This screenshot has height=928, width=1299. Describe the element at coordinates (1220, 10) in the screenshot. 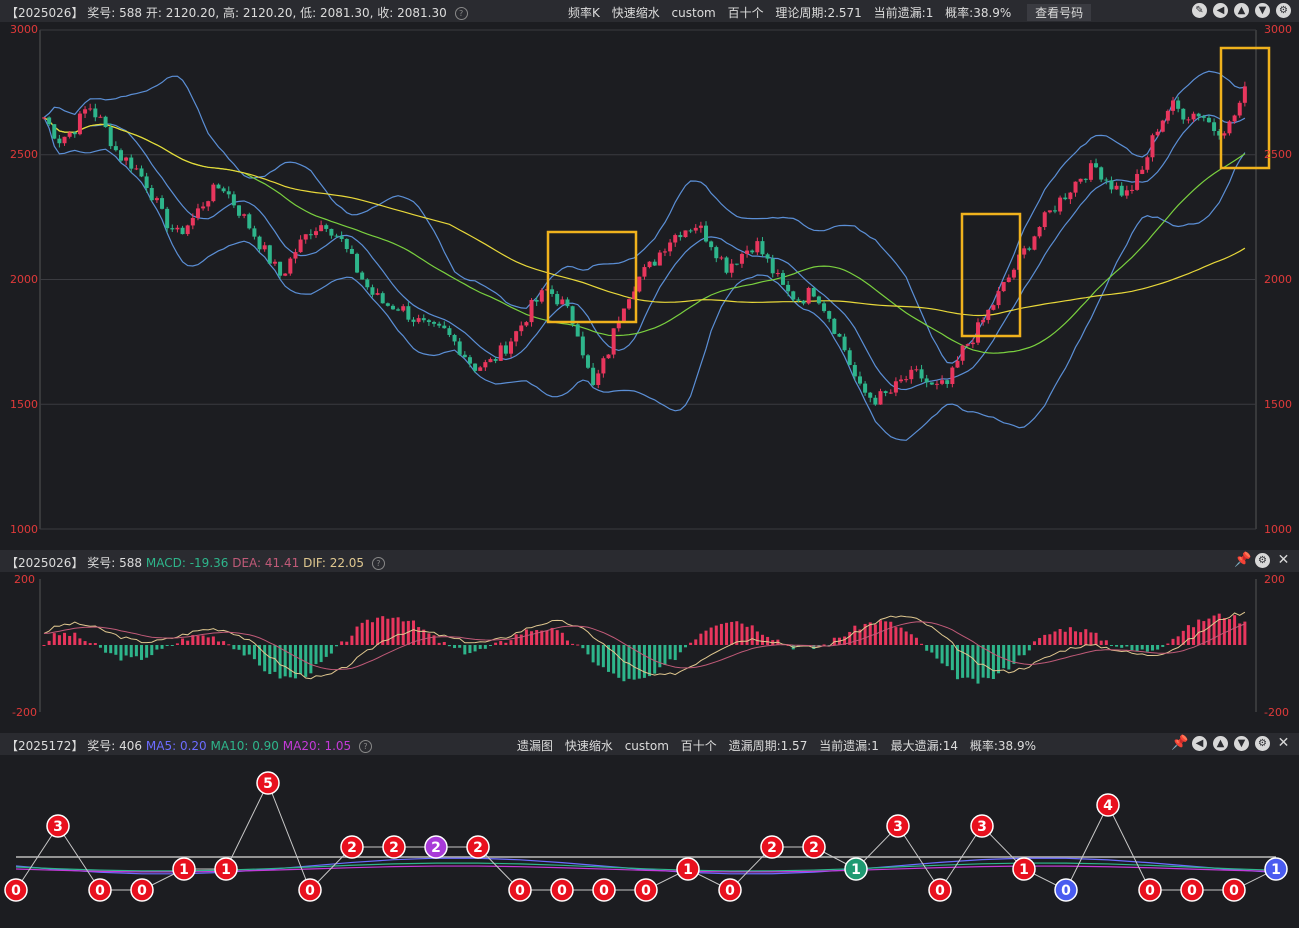

I see `back-icon: ◀` at that location.